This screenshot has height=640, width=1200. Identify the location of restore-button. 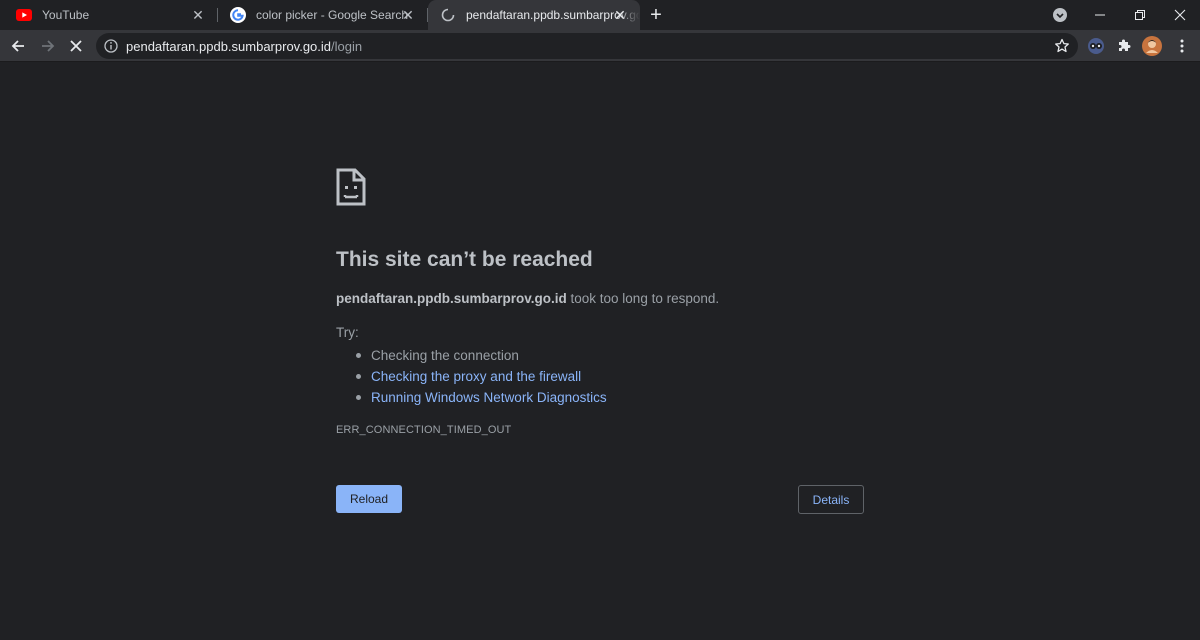
(1140, 15).